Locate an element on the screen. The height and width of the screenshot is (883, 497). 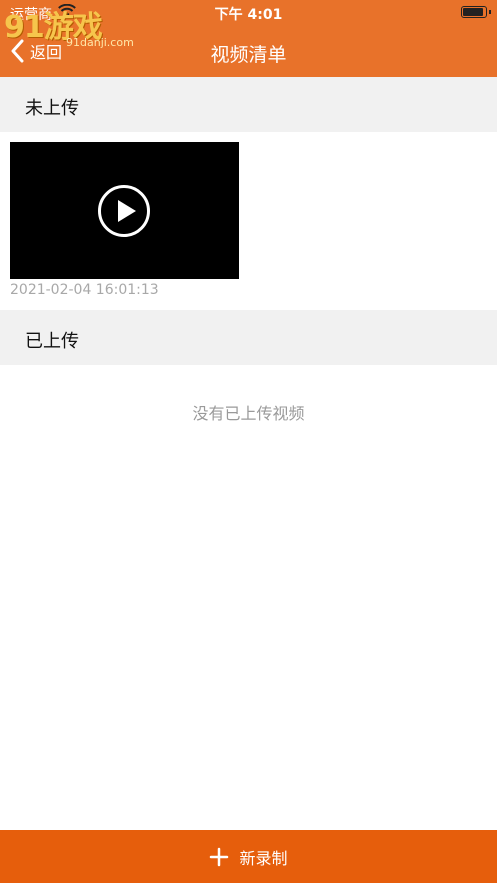
section-title-not-uploaded: 未上传 is located at coordinates (52, 108).